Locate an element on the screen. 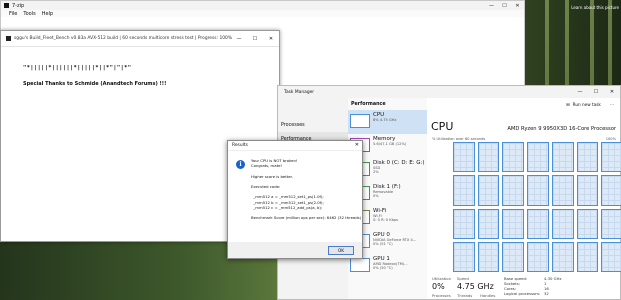  taskmgr-titlebar: Task Manager is located at coordinates (449, 92).